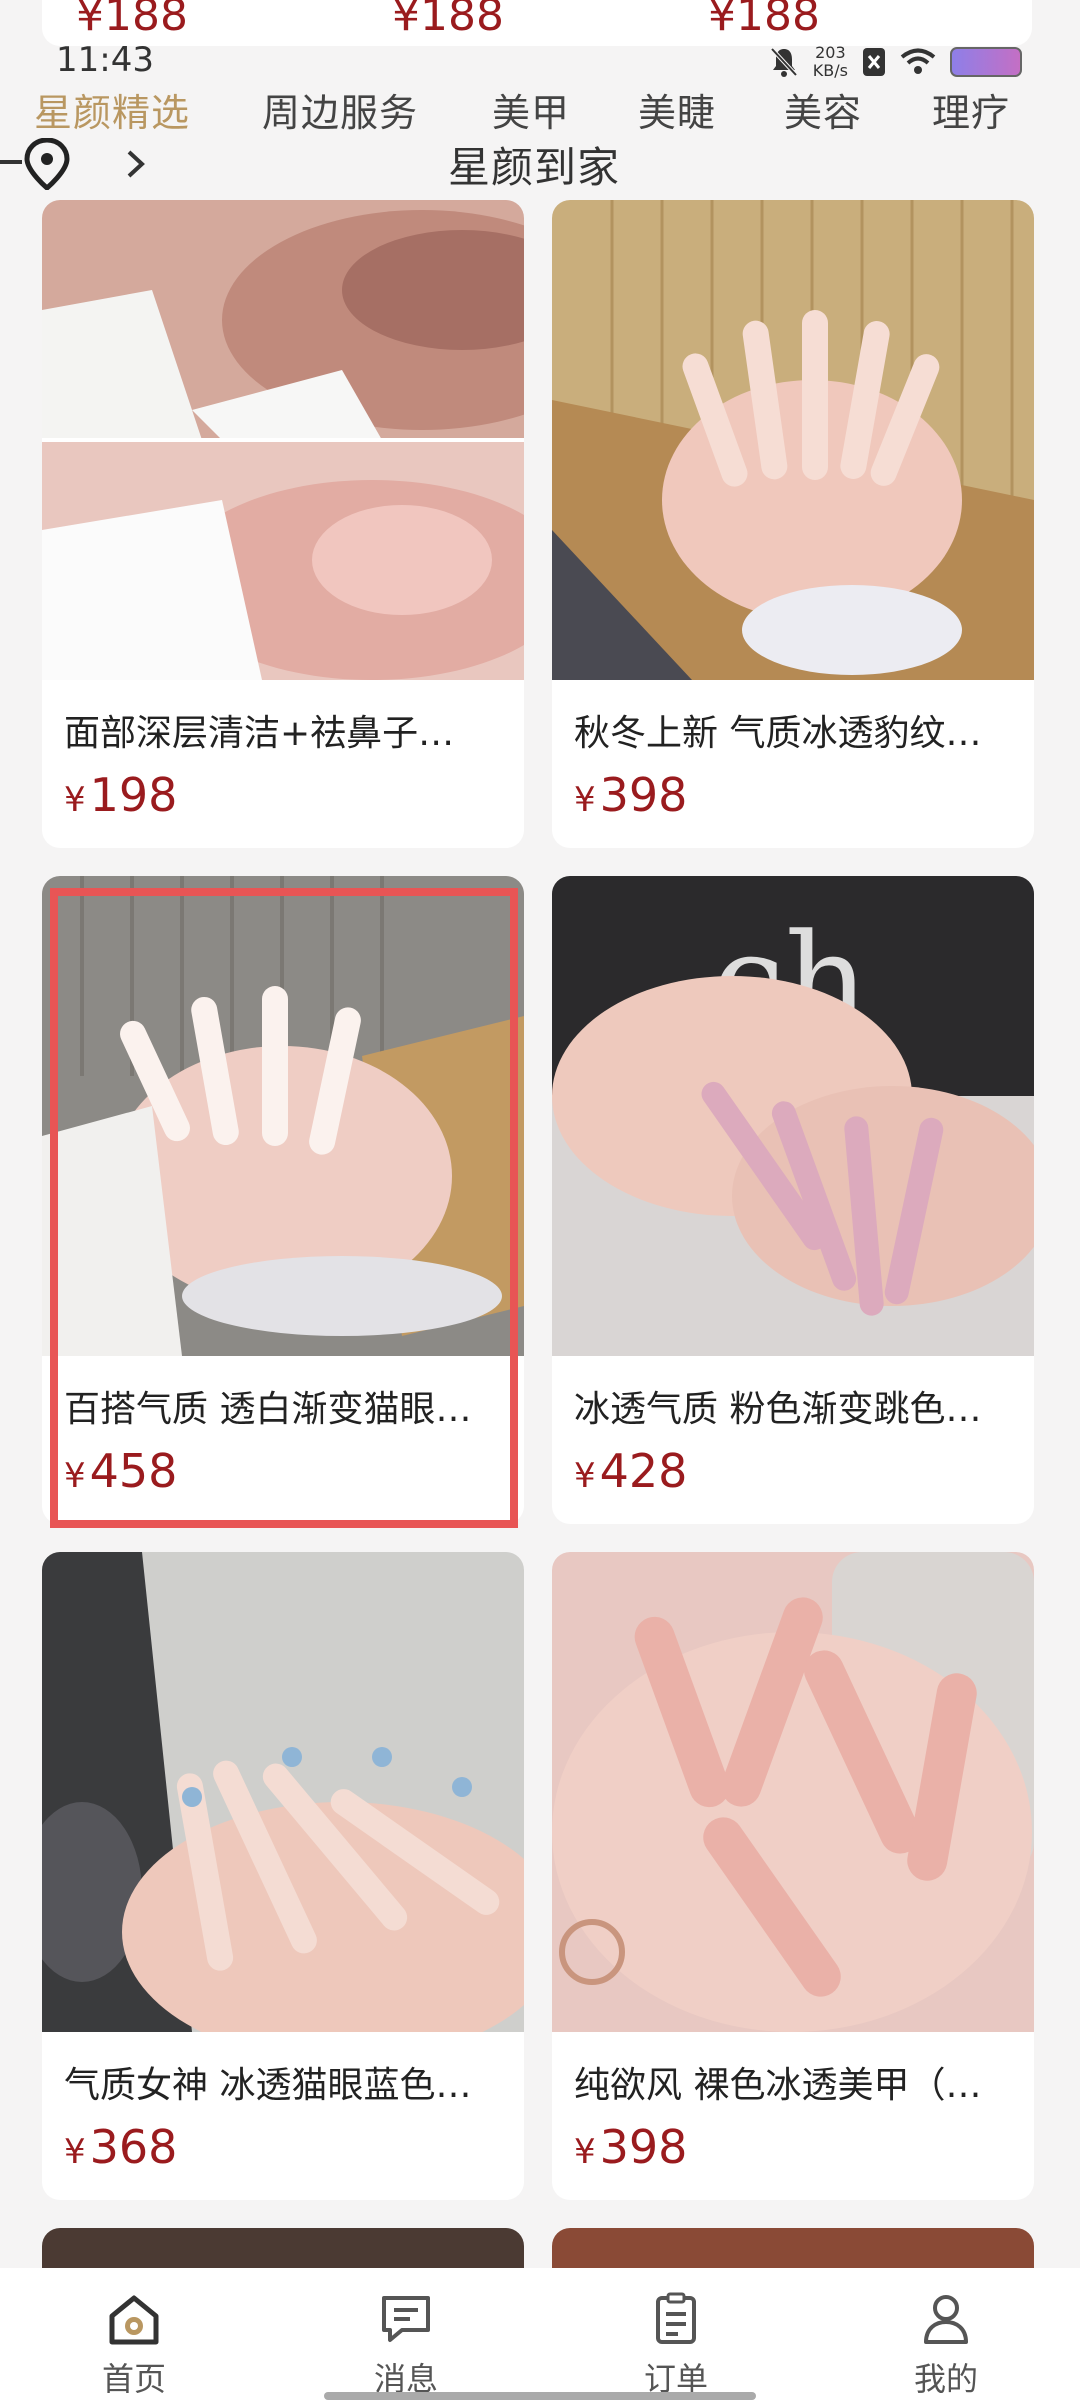 Image resolution: width=1080 pixels, height=2408 pixels. I want to click on tab-nails: 美甲, so click(531, 109).